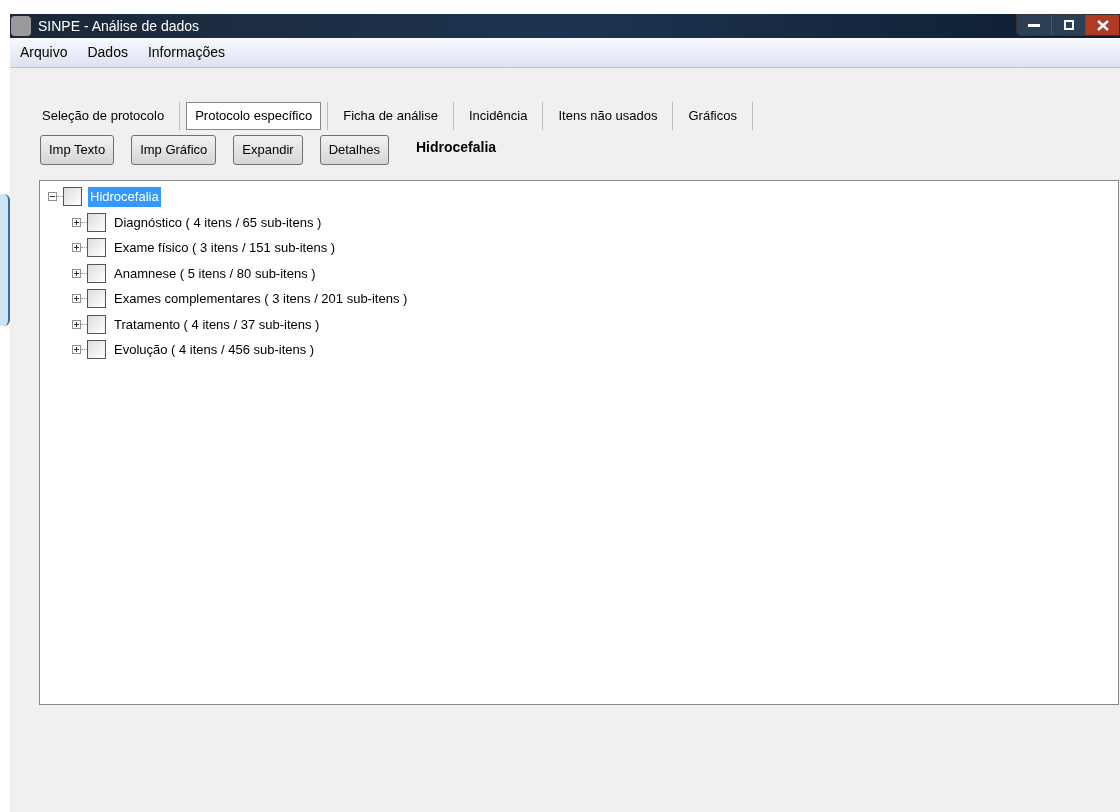 The image size is (1120, 812). What do you see at coordinates (214, 350) in the screenshot?
I see `tree-item: Evolução ( 4 itens / 456 sub-itens )` at bounding box center [214, 350].